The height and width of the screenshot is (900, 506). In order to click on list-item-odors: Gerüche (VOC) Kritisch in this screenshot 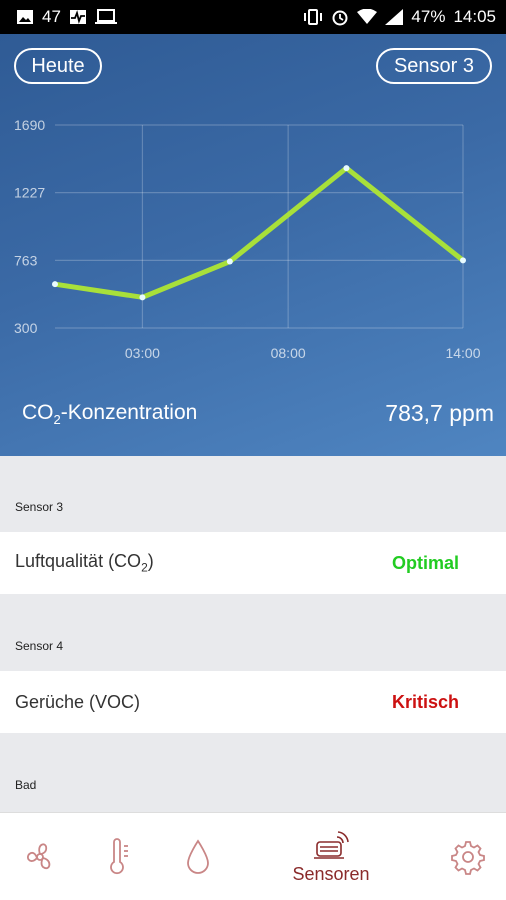, I will do `click(253, 702)`.